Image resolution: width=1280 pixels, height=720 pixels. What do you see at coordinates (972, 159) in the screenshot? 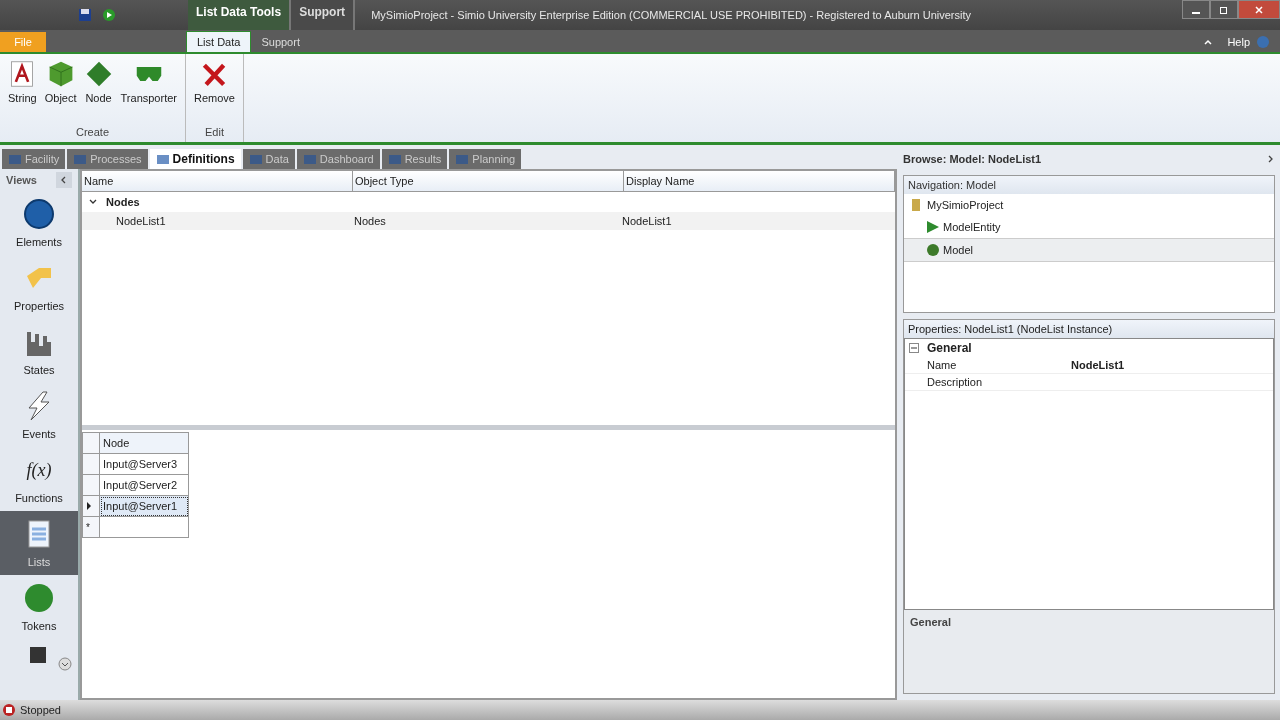
I see `browse-title: Browse: Model: NodeList1` at bounding box center [972, 159].